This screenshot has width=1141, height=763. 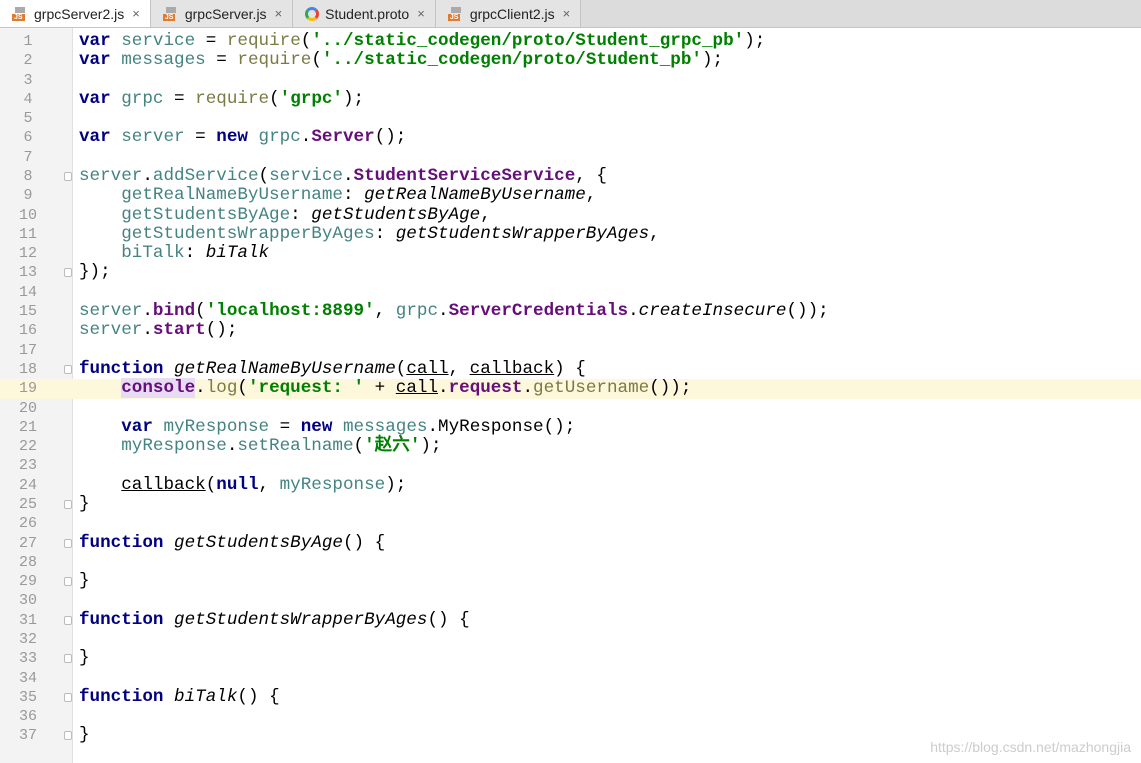 What do you see at coordinates (237, 484) in the screenshot?
I see `code-token: null` at bounding box center [237, 484].